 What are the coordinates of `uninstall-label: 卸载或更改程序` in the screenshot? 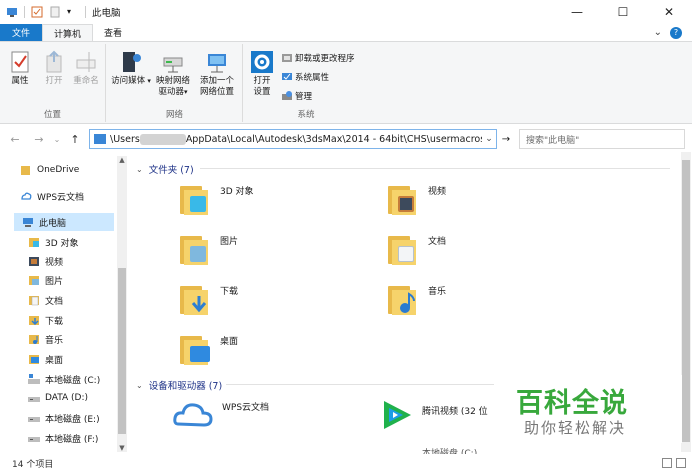 It's located at (325, 59).